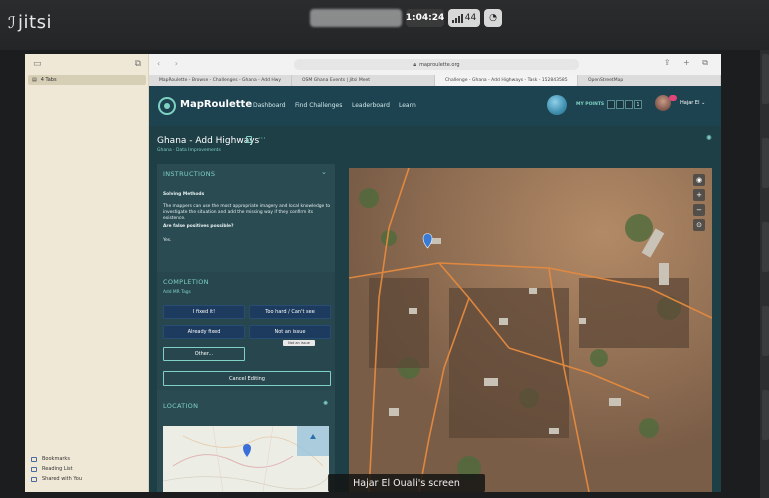  What do you see at coordinates (269, 105) in the screenshot?
I see `nav-dashboard: Dashboard` at bounding box center [269, 105].